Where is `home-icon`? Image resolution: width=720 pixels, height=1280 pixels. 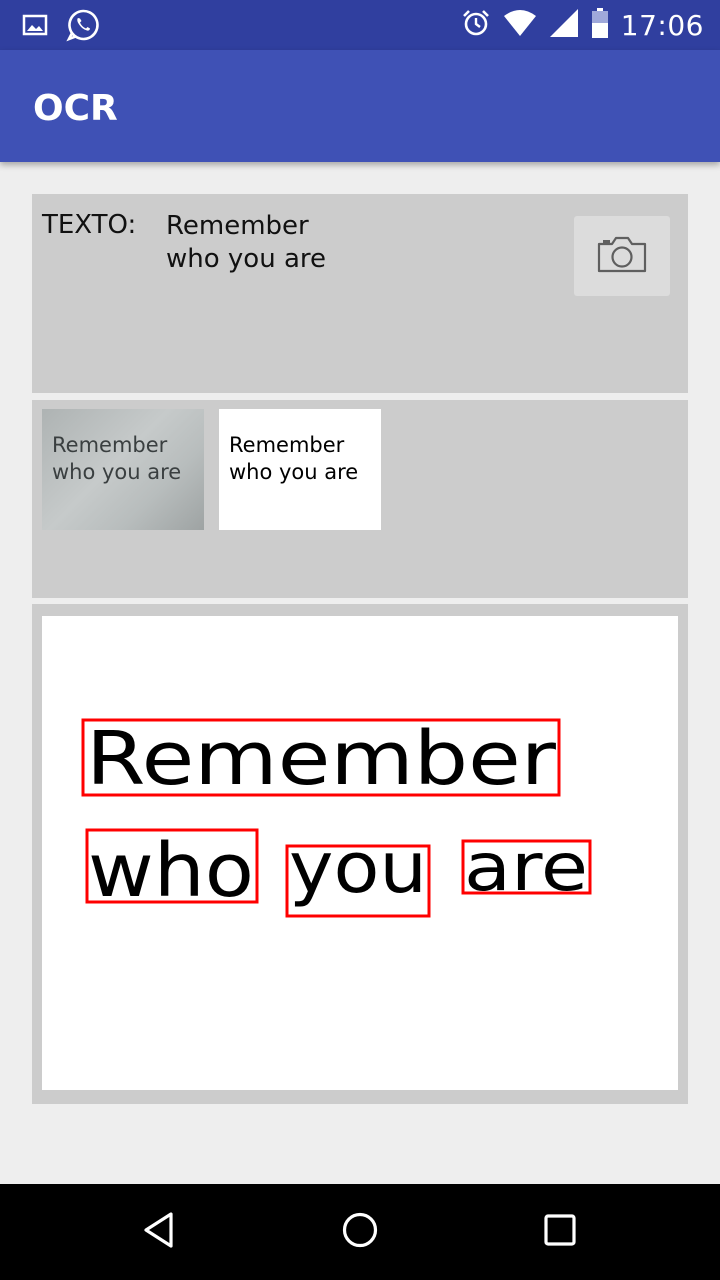 home-icon is located at coordinates (360, 1232).